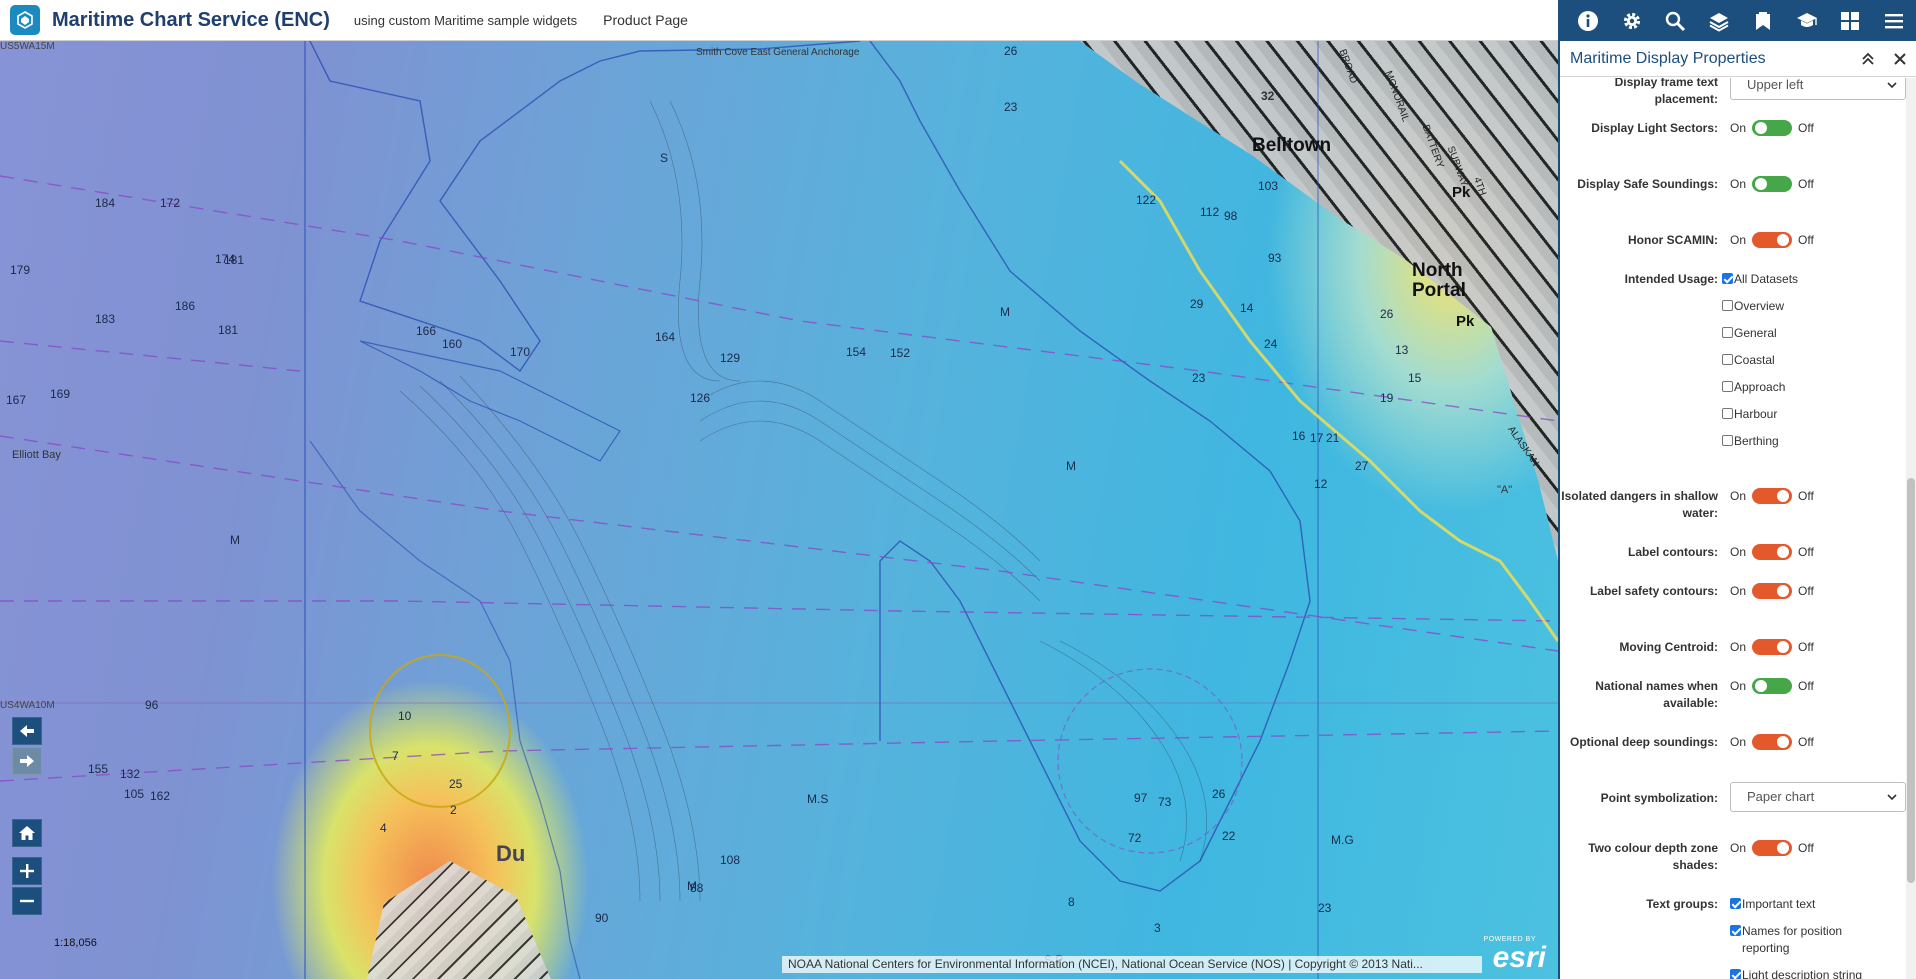 The width and height of the screenshot is (1916, 979). What do you see at coordinates (1775, 85) in the screenshot?
I see `frame-text-value: Upper left` at bounding box center [1775, 85].